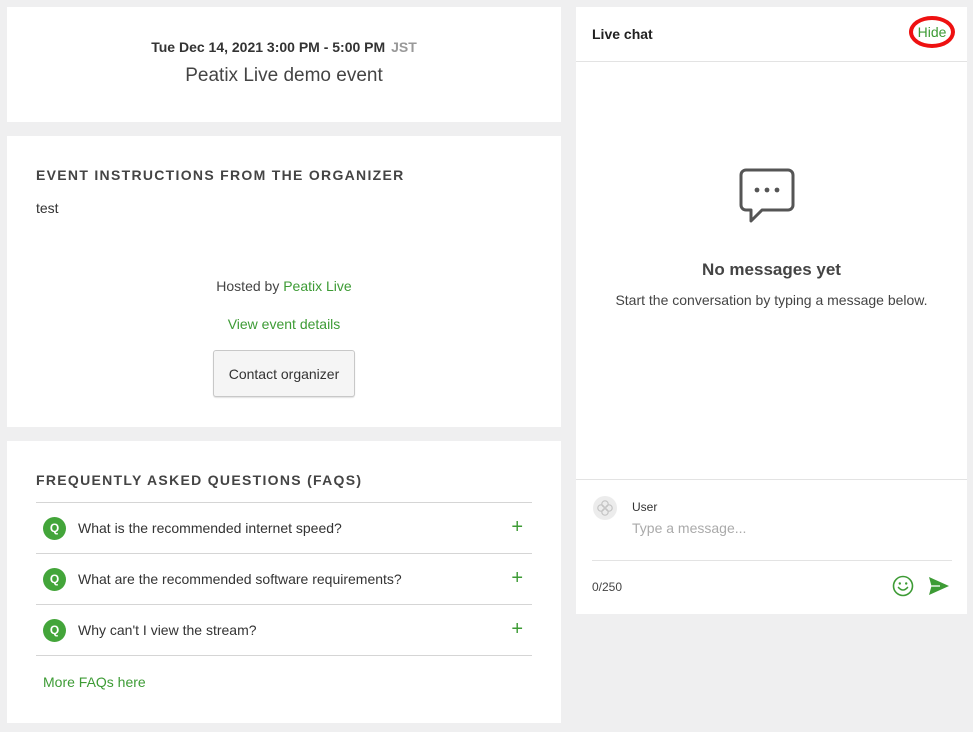  What do you see at coordinates (771, 269) in the screenshot?
I see `no-messages-title: No messages yet` at bounding box center [771, 269].